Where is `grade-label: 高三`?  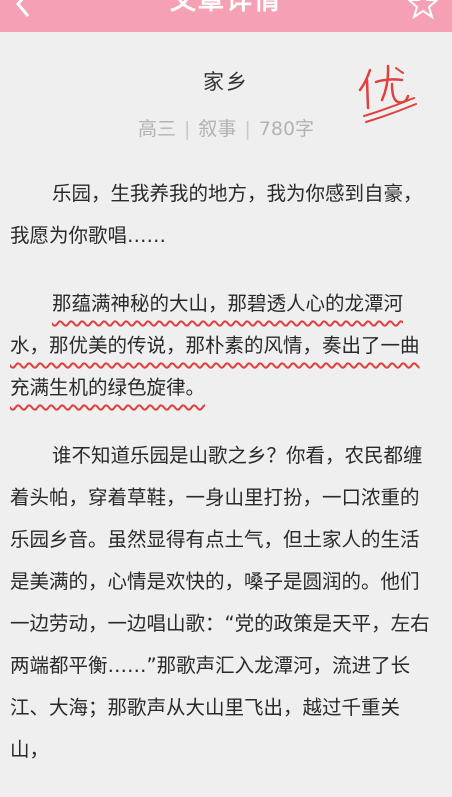
grade-label: 高三 is located at coordinates (156, 129).